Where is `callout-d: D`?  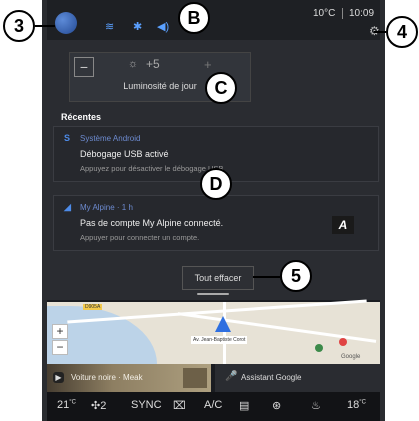
callout-d: D is located at coordinates (216, 184).